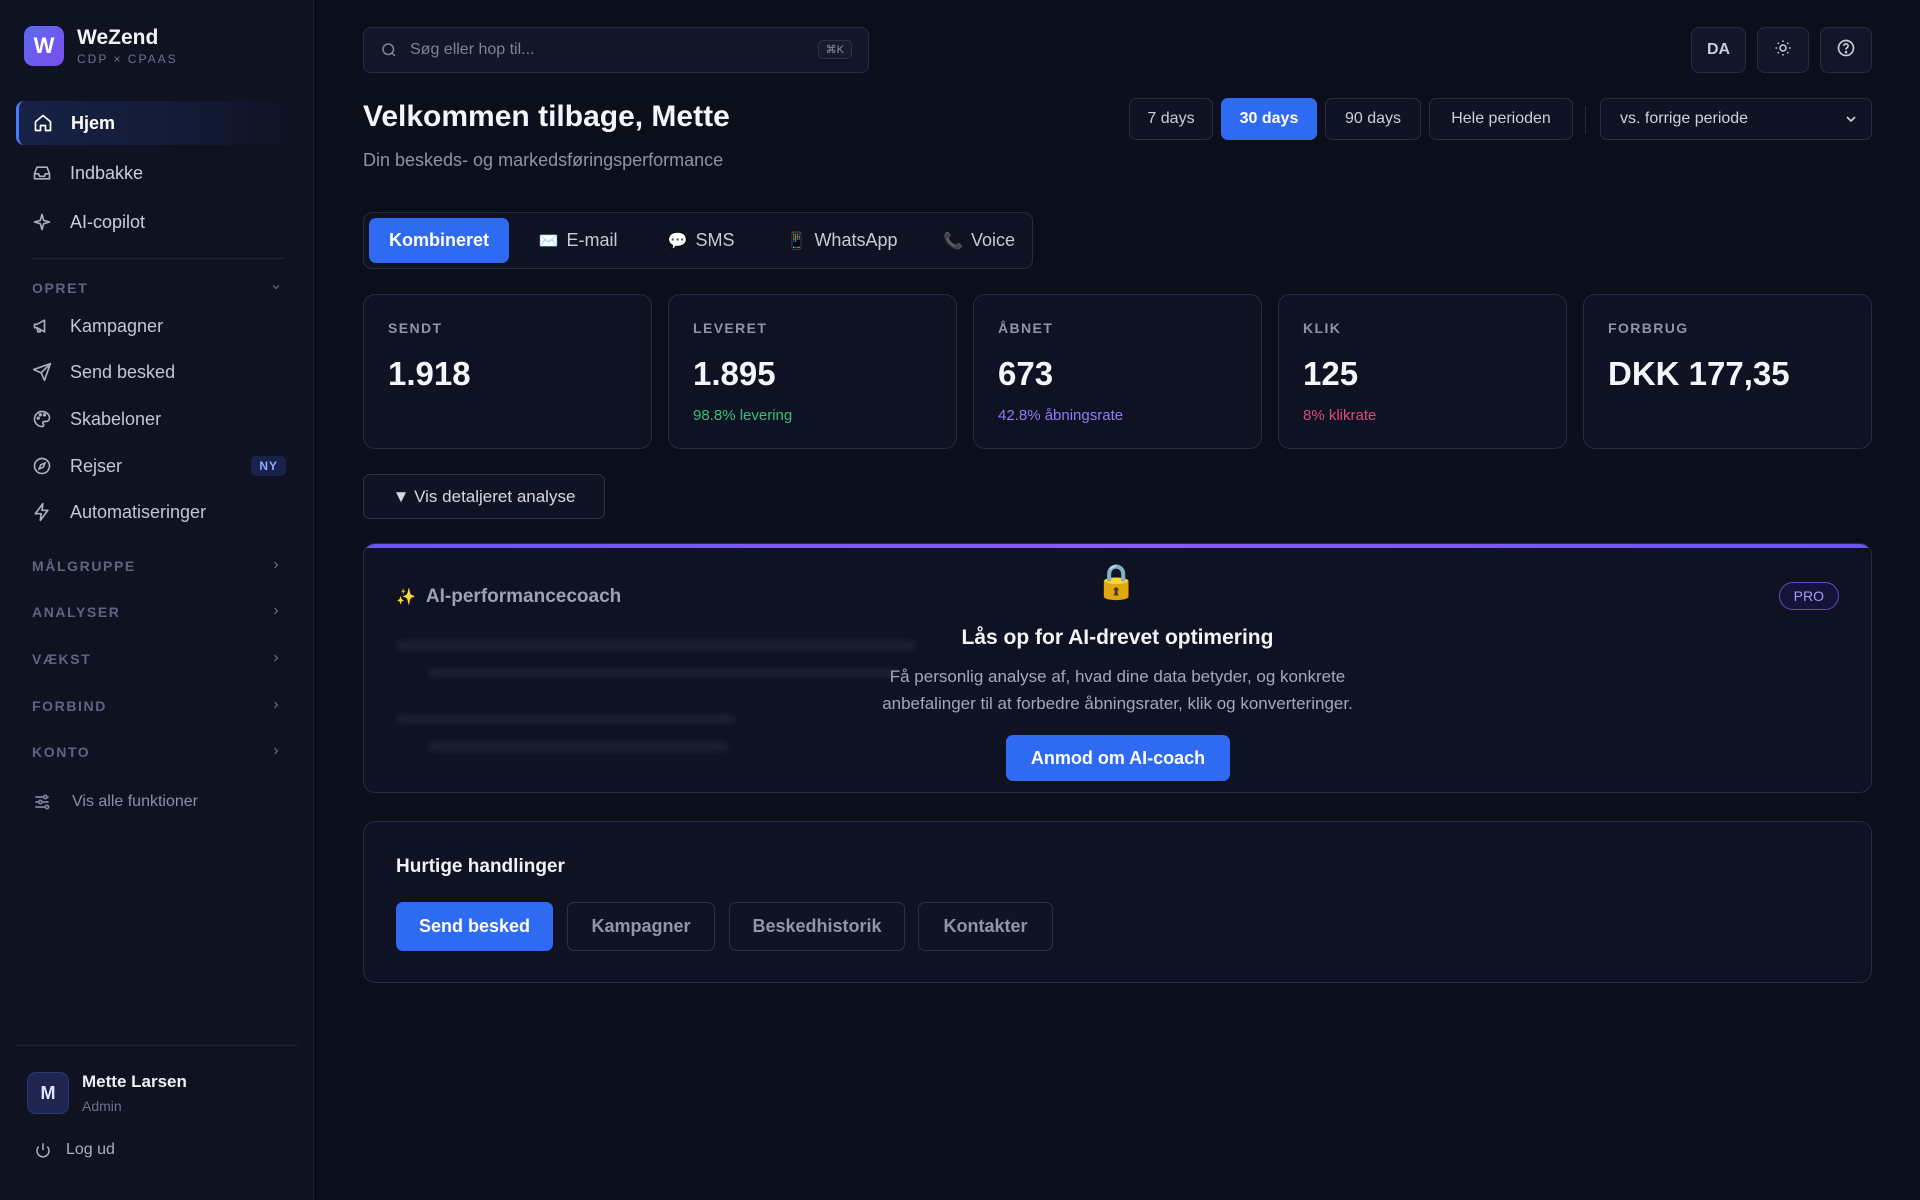  I want to click on range-90-days-button: 90 days, so click(1373, 119).